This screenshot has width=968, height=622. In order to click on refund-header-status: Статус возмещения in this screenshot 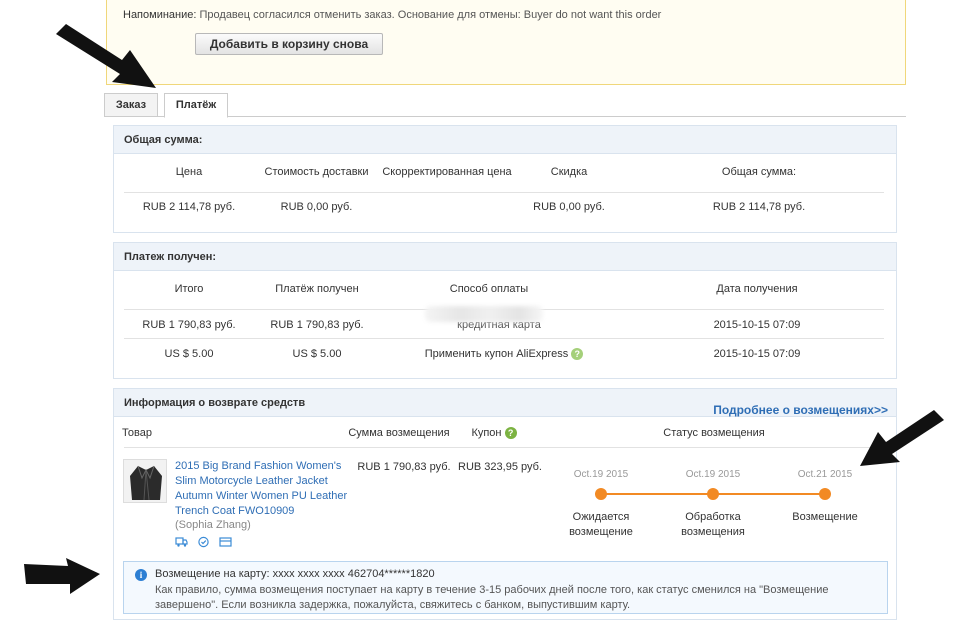, I will do `click(714, 433)`.